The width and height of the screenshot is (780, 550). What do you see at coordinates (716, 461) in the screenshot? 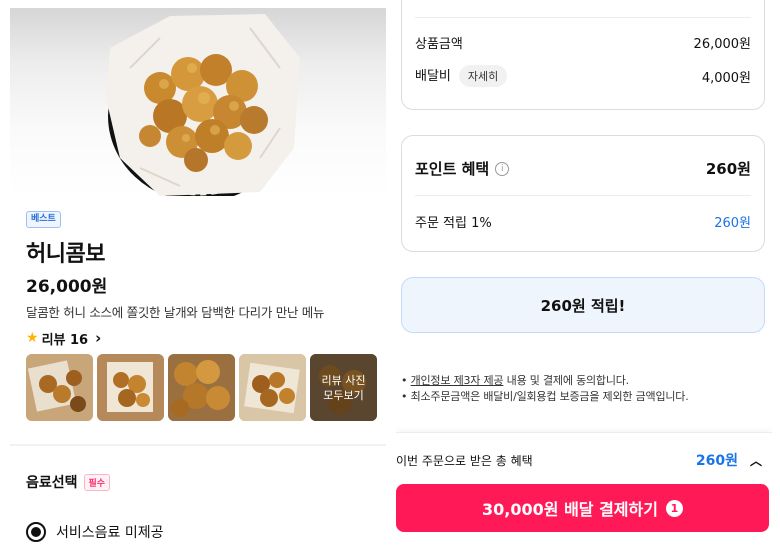
I see `total-benefit-value: 260원` at bounding box center [716, 461].